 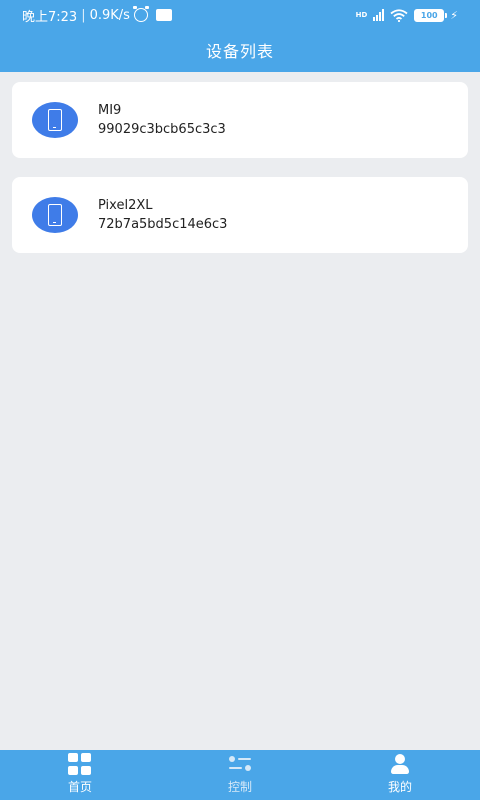 I want to click on grid-icon, so click(x=80, y=764).